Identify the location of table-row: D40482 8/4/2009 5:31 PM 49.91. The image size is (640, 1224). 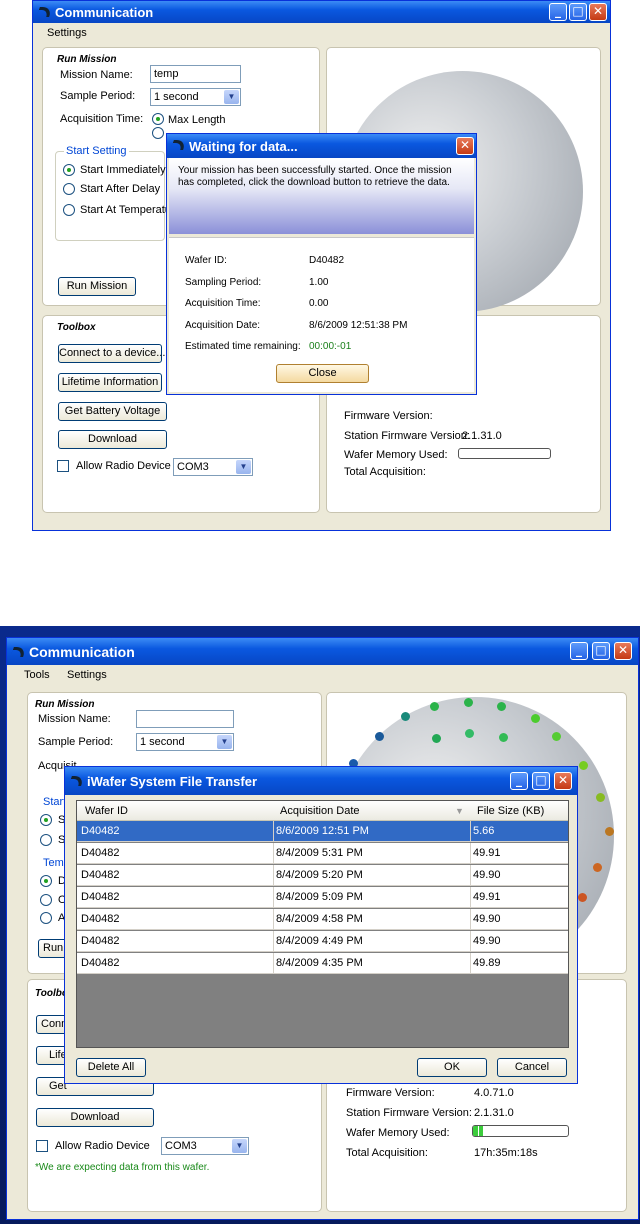
(322, 853).